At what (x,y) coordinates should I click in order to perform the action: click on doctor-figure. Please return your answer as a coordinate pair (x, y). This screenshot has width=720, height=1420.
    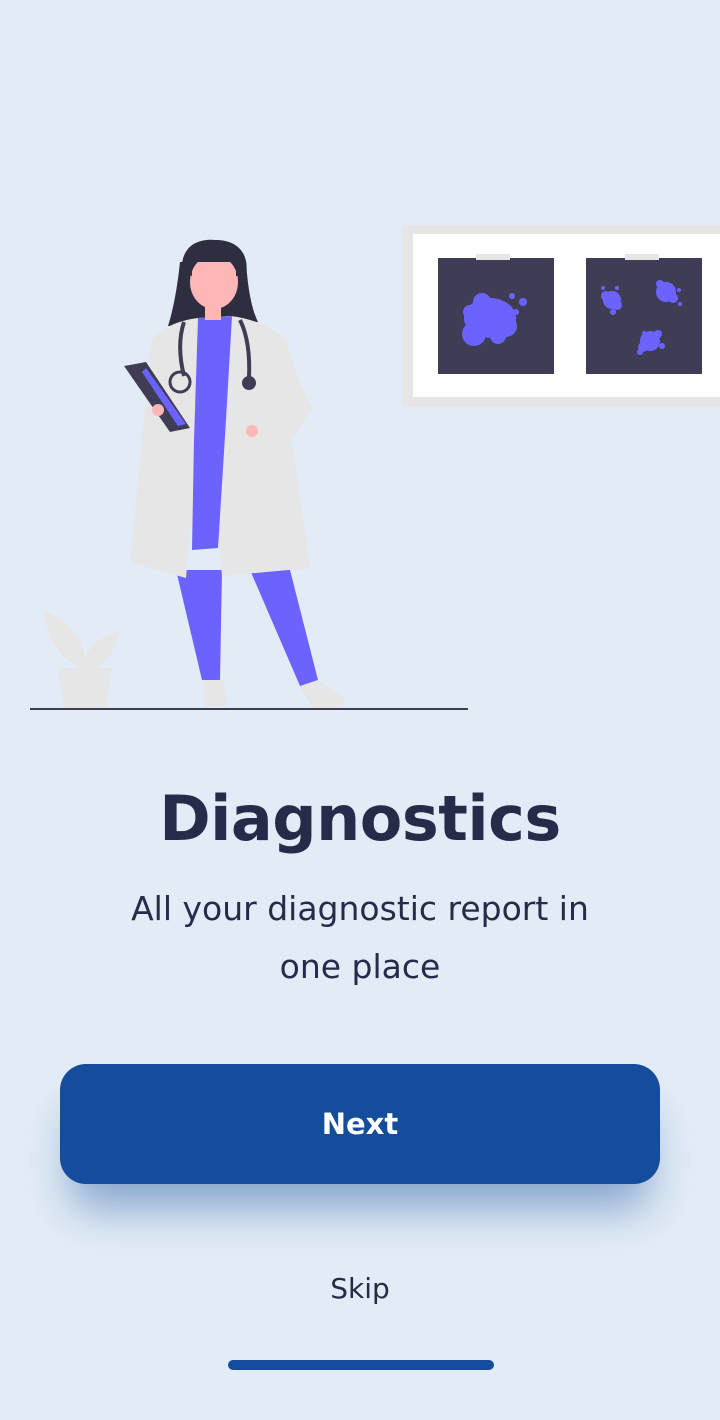
    Looking at the image, I should click on (235, 473).